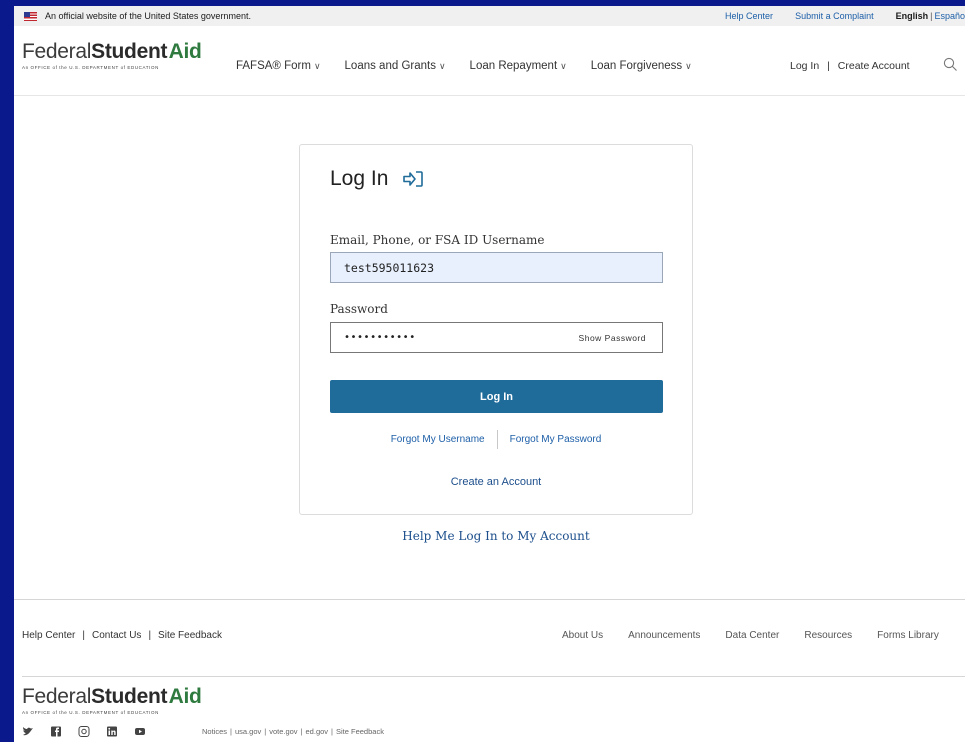 Image resolution: width=965 pixels, height=742 pixels. What do you see at coordinates (908, 635) in the screenshot?
I see `footer-forms-library-link: Forms Library` at bounding box center [908, 635].